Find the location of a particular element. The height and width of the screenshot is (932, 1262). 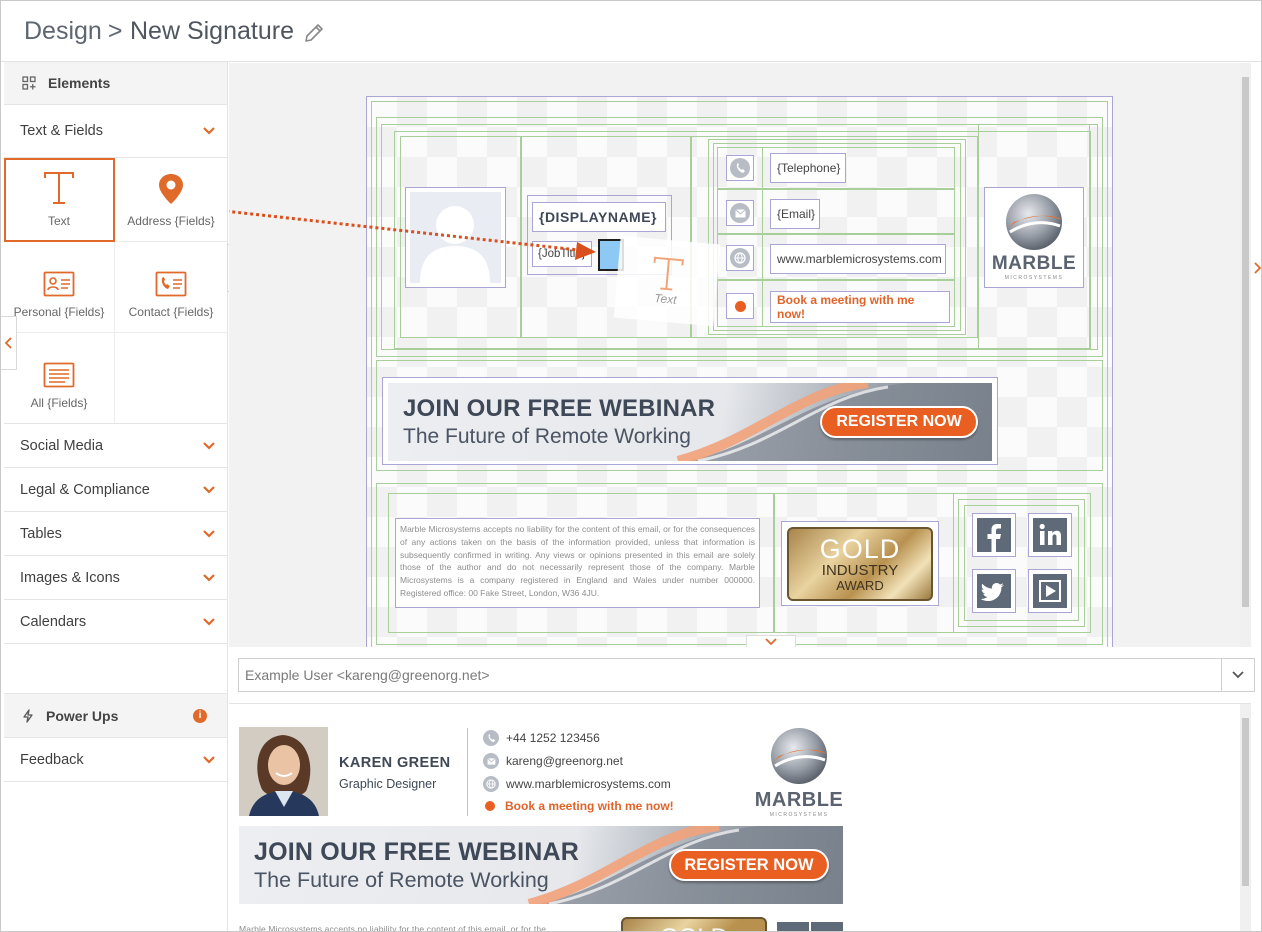

canvas-scrollbar is located at coordinates (1245, 355).